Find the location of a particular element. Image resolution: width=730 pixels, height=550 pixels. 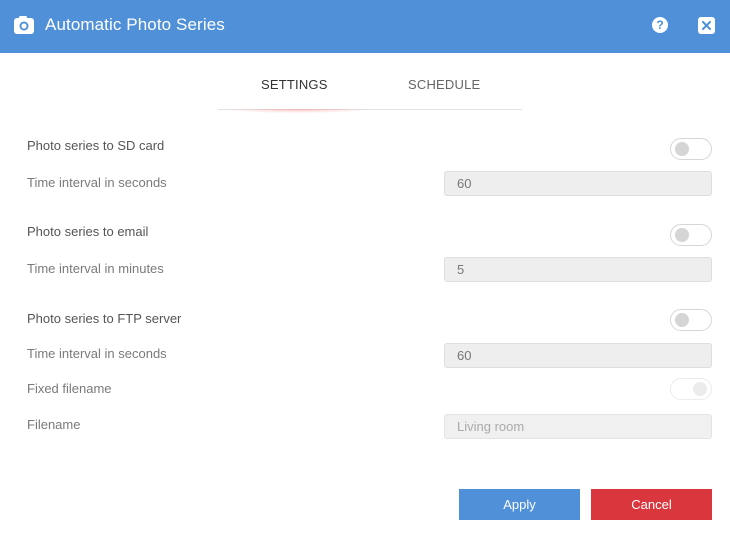

filename-input: Living room is located at coordinates (578, 426).